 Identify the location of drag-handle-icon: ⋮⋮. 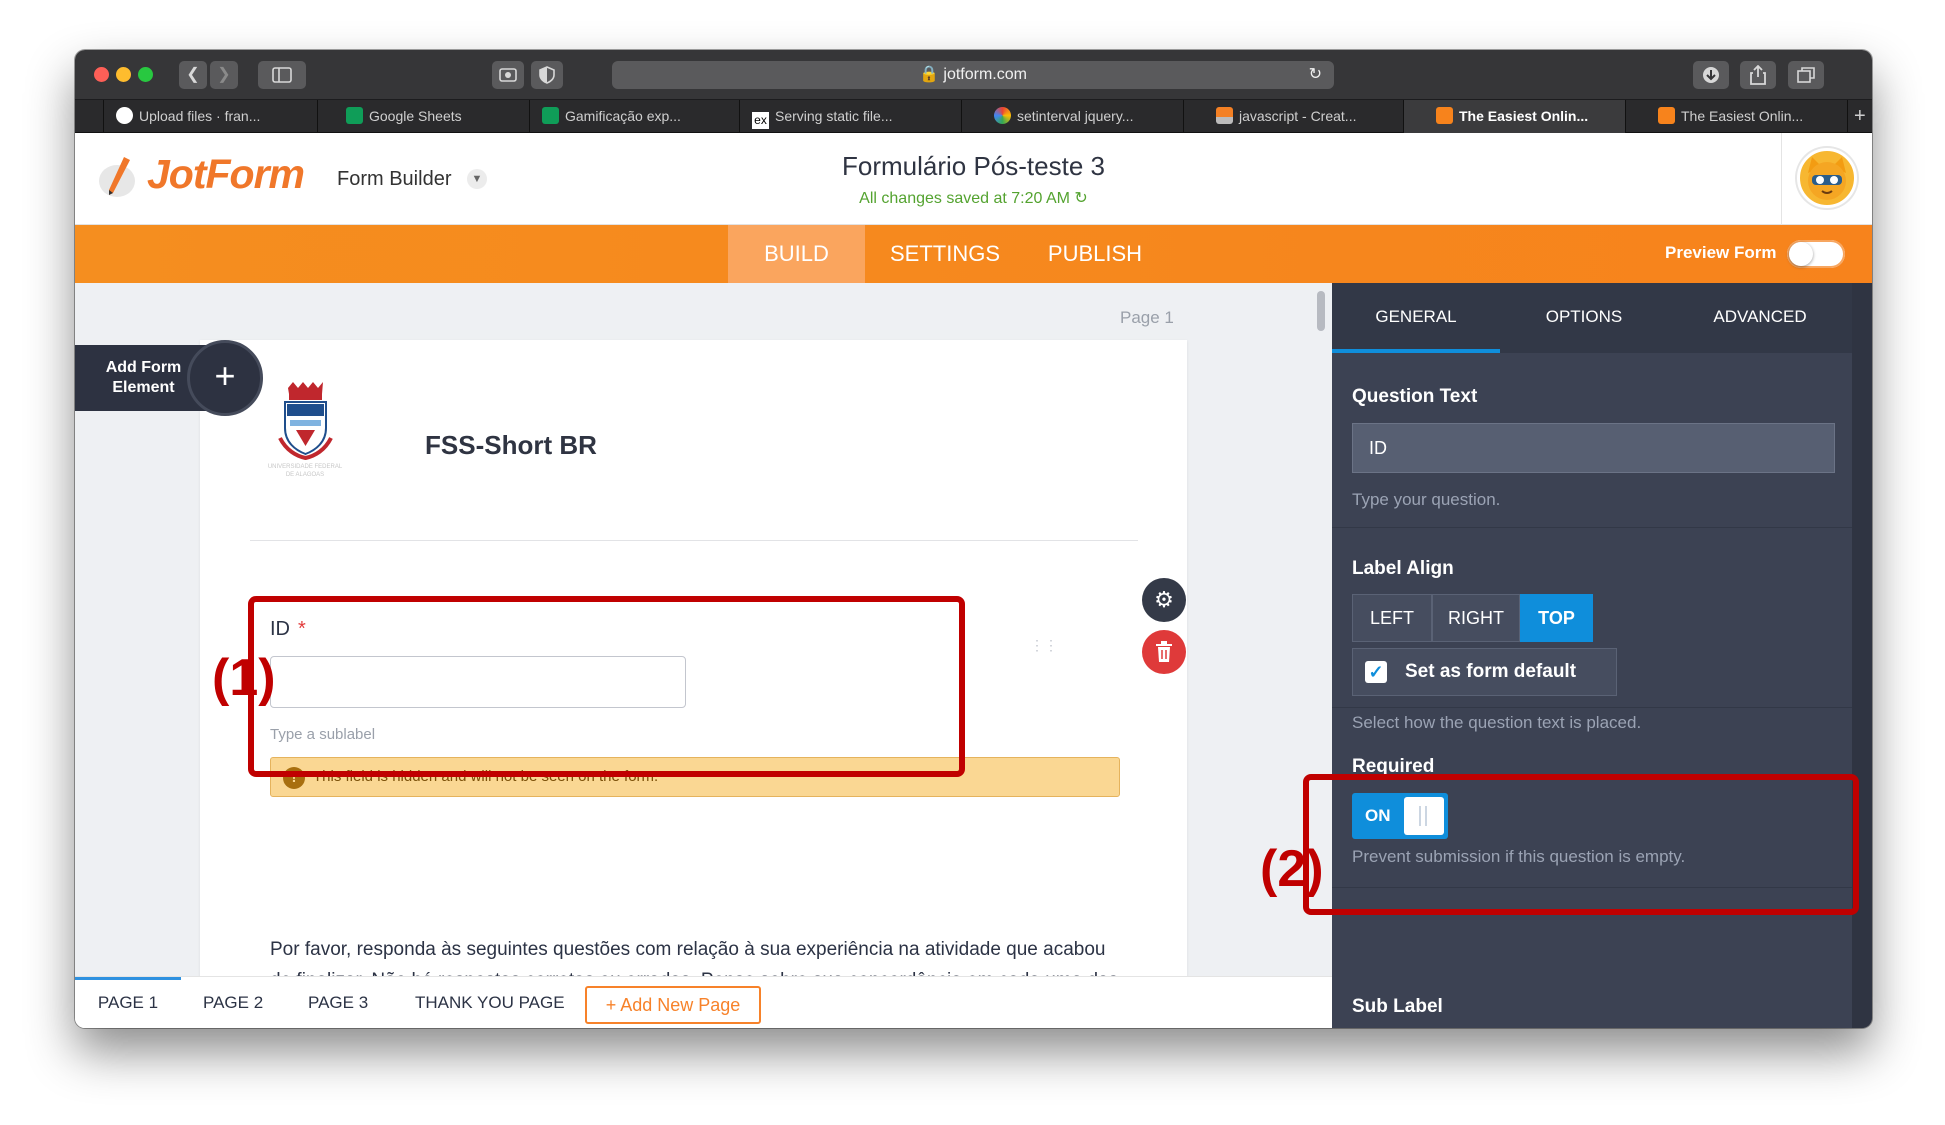
(1044, 653).